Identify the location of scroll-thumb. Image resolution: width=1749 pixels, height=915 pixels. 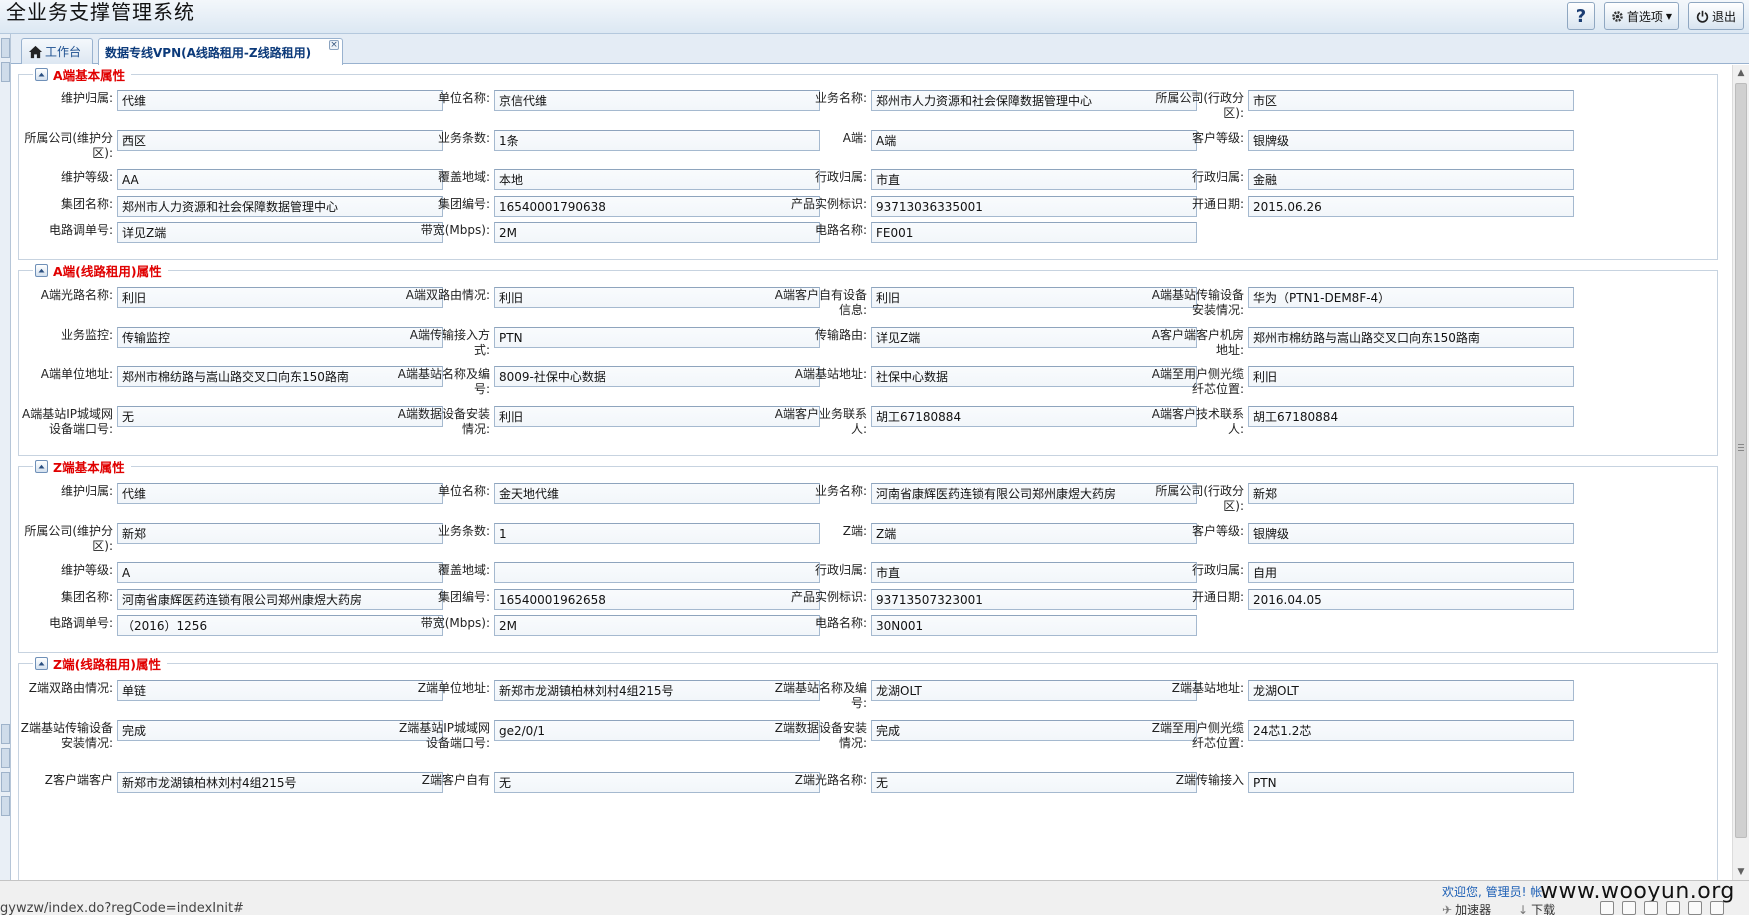
(1741, 460).